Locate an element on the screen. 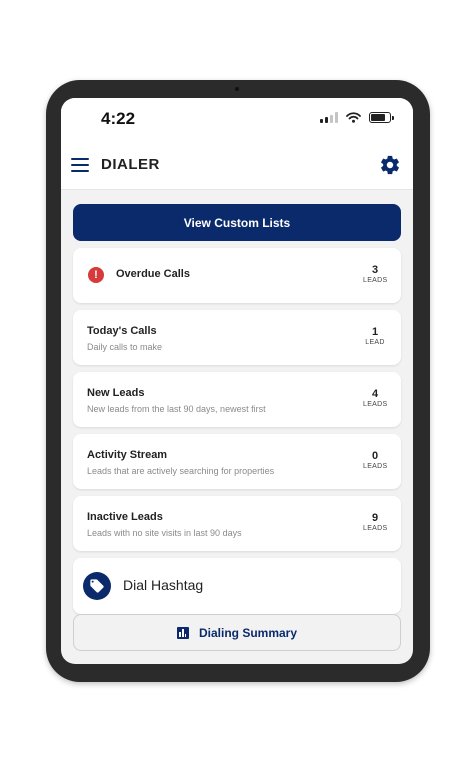 The width and height of the screenshot is (474, 758). status-time: 4:22 is located at coordinates (118, 118).